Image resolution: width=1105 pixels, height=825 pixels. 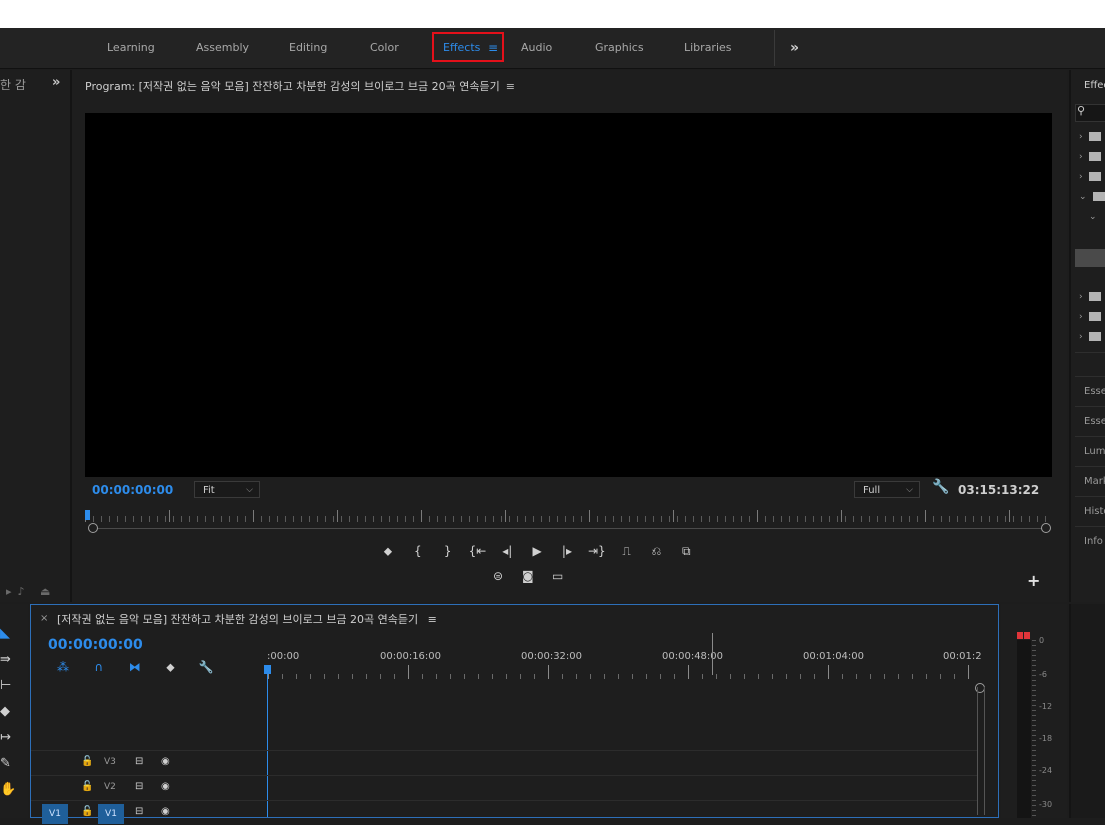 I want to click on export-frame-camera-icon: ◙, so click(x=528, y=576).